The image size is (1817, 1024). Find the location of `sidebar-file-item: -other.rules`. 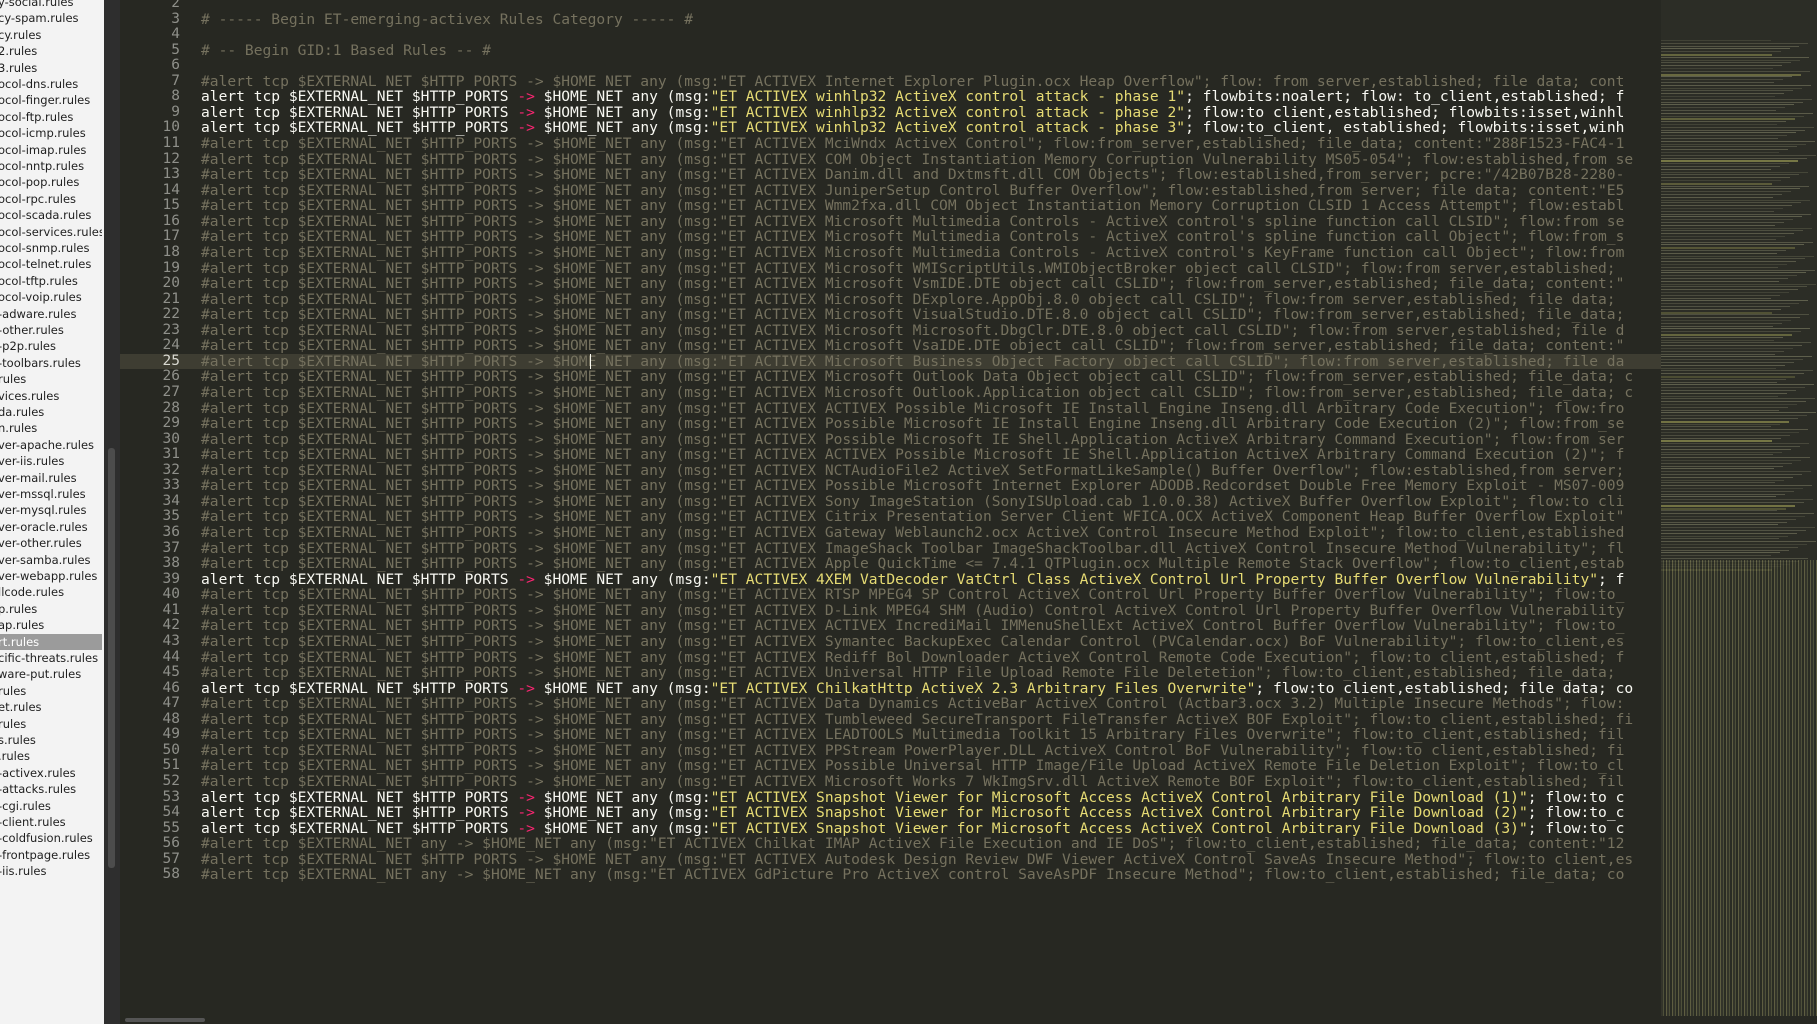

sidebar-file-item: -other.rules is located at coordinates (51, 330).